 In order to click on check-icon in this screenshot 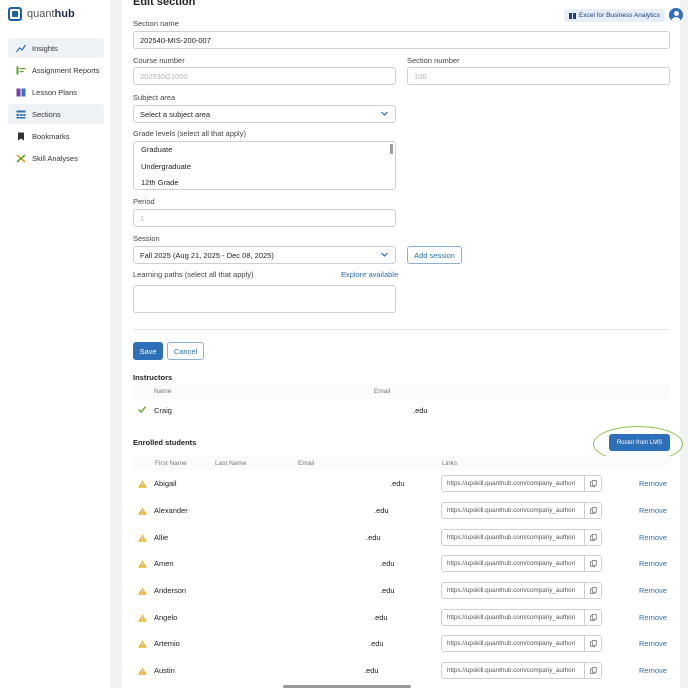, I will do `click(142, 409)`.